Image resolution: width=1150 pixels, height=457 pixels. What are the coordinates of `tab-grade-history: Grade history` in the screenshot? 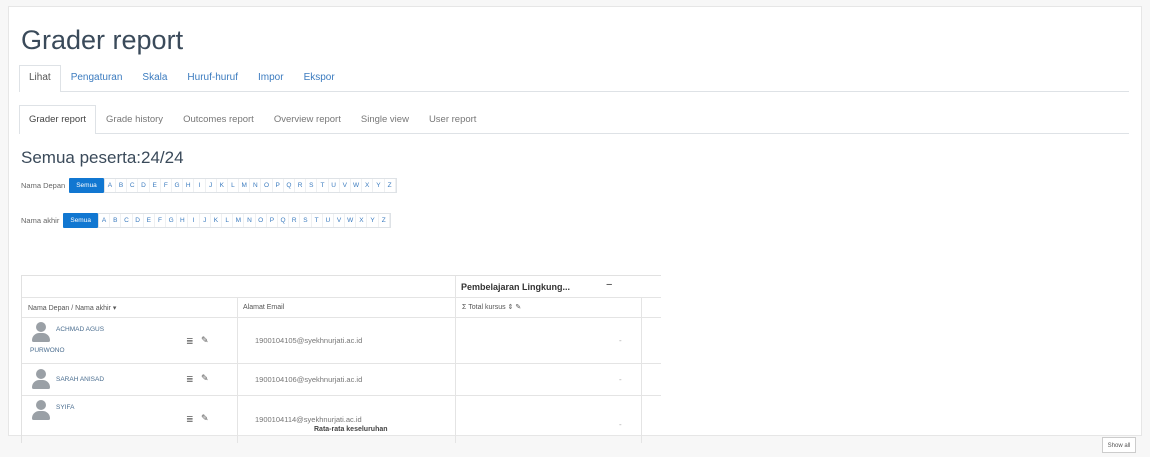 It's located at (134, 119).